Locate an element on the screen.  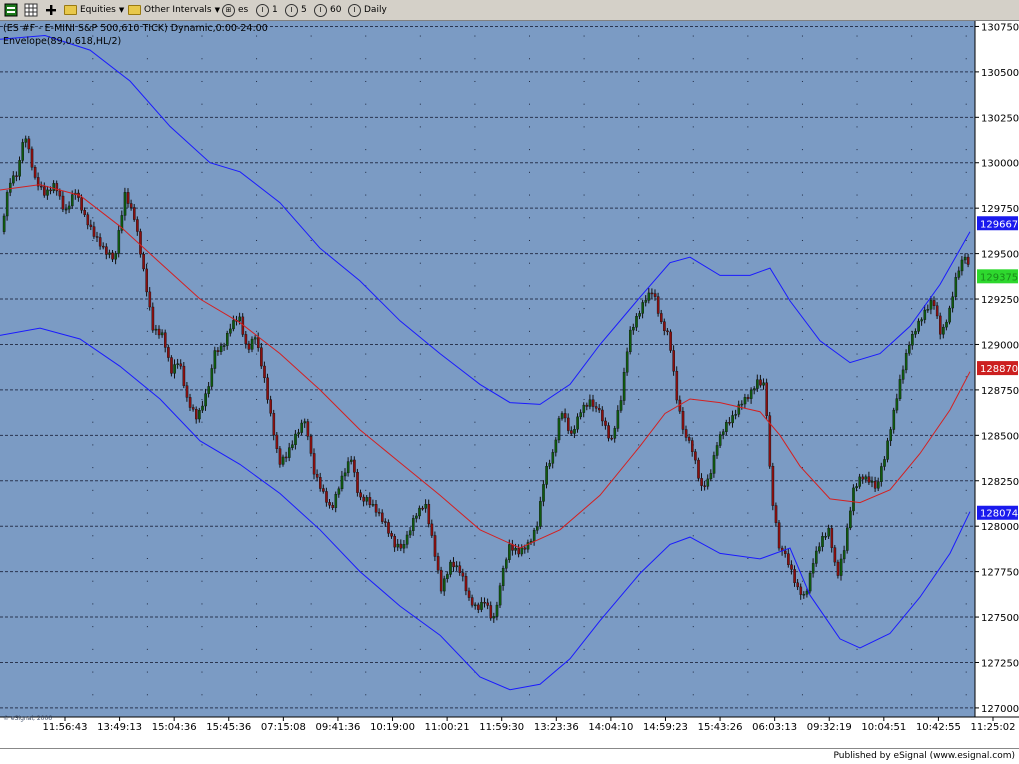
interval-5-button: I 5 is located at coordinates (296, 10).